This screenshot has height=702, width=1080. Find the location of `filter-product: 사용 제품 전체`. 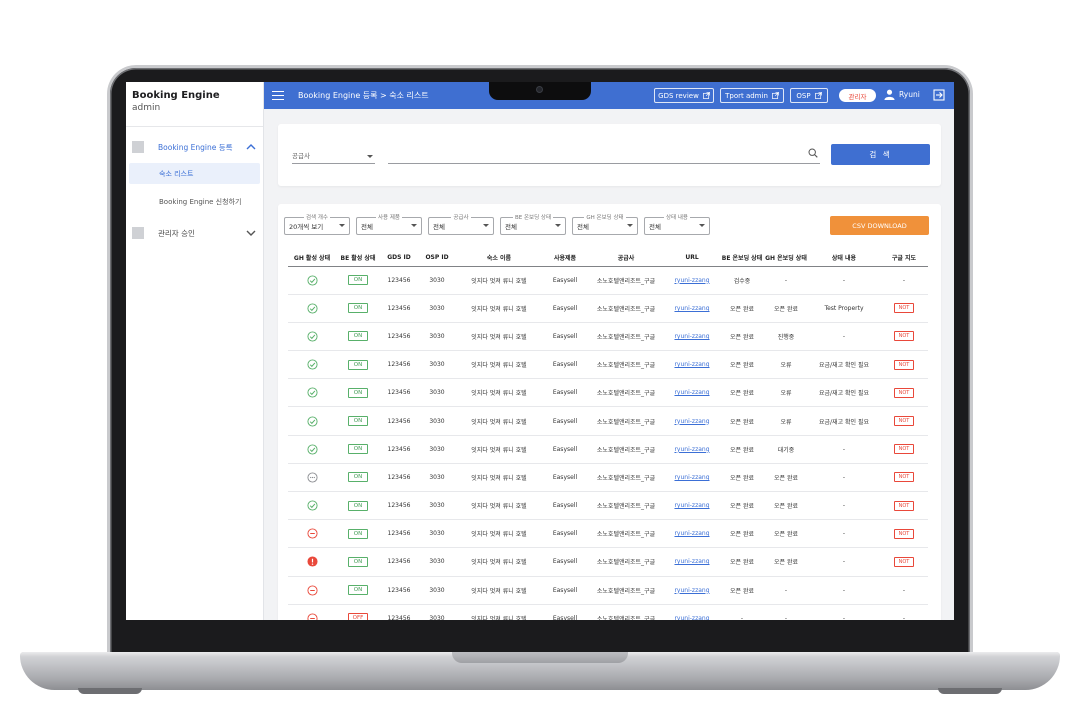

filter-product: 사용 제품 전체 is located at coordinates (389, 225).